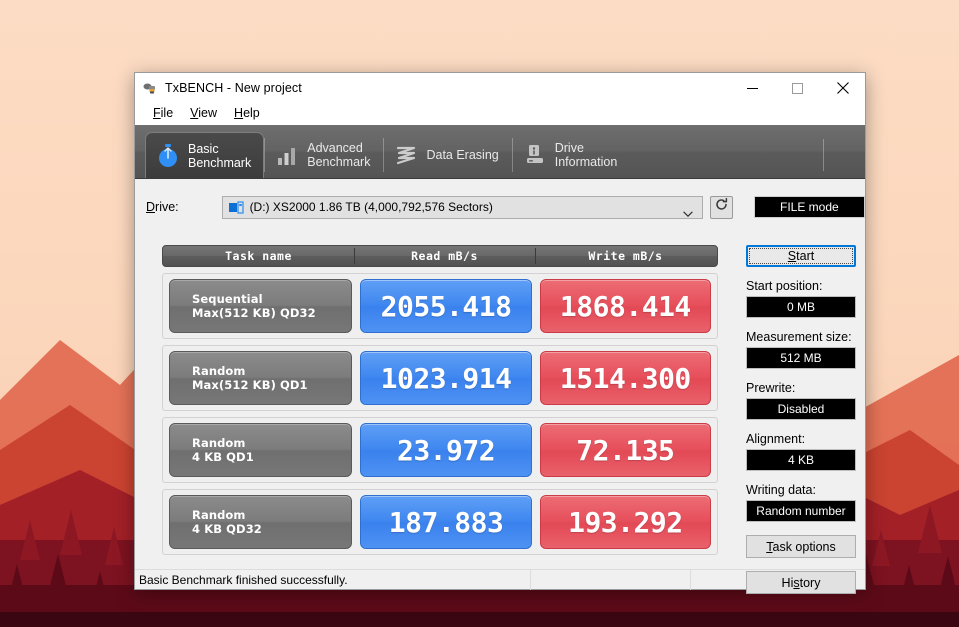 The height and width of the screenshot is (627, 959). I want to click on start-button-label: Start, so click(801, 256).